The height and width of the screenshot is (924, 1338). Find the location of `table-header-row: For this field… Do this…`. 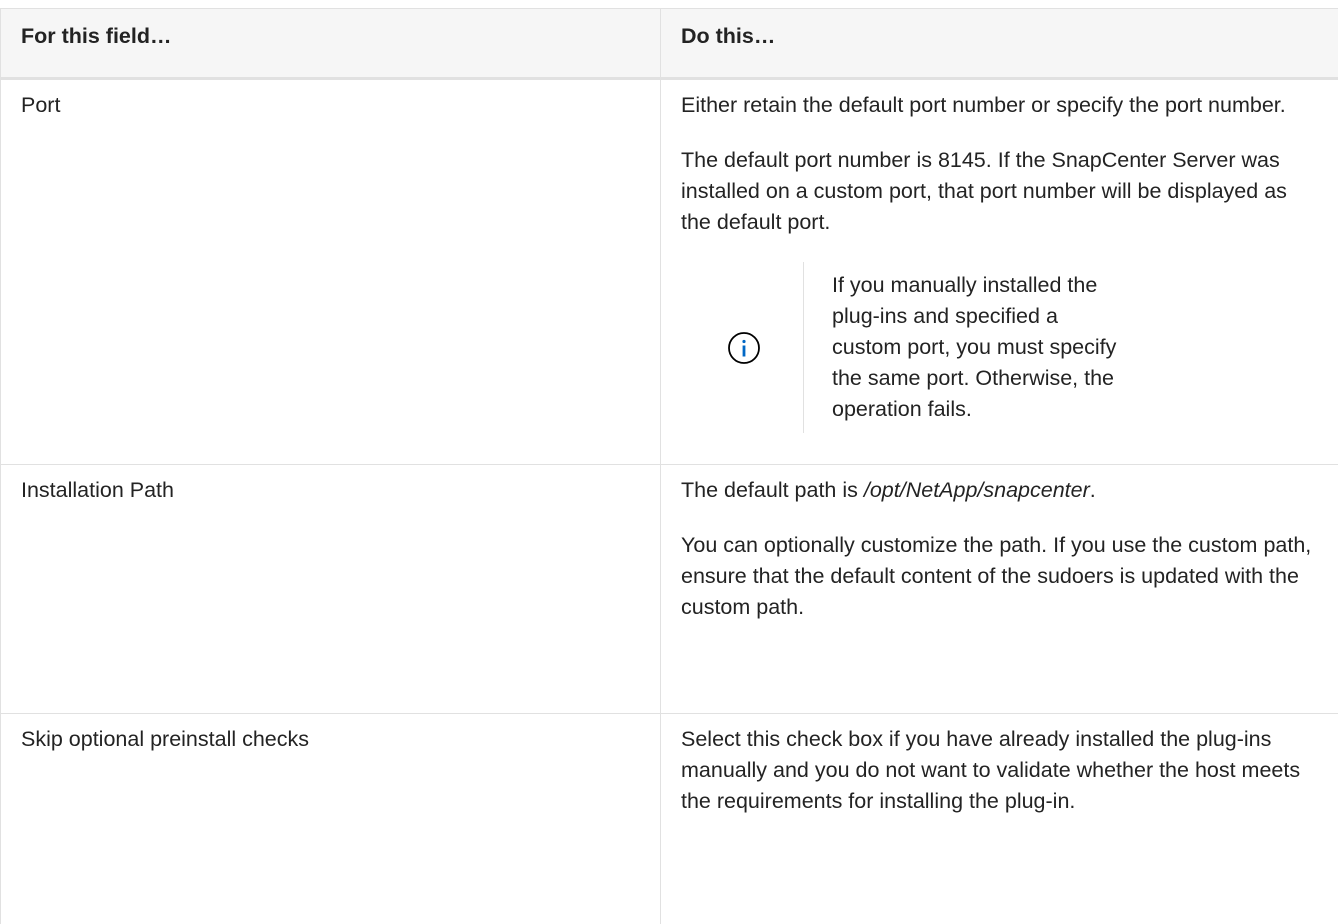

table-header-row: For this field… Do this… is located at coordinates (669, 44).